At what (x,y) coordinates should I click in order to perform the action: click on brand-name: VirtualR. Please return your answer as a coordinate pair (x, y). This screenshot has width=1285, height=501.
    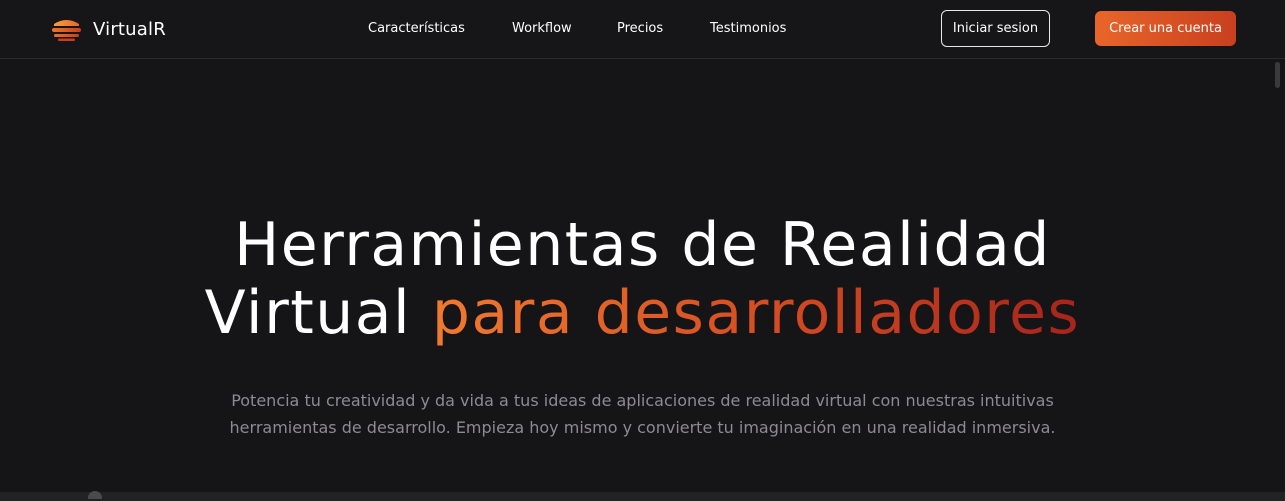
    Looking at the image, I should click on (129, 29).